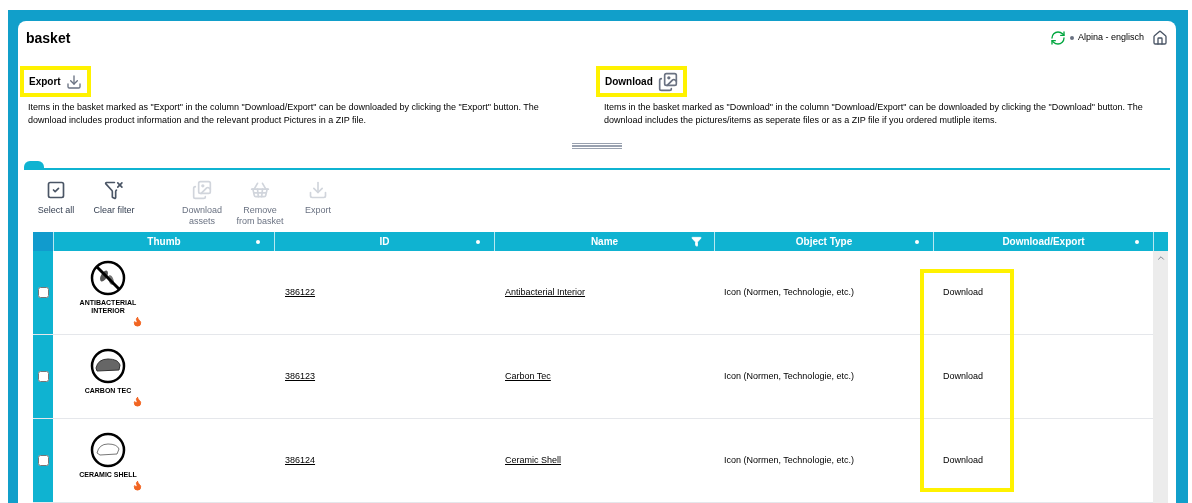 This screenshot has width=1192, height=503. What do you see at coordinates (873, 114) in the screenshot?
I see `section-description: Items in the basket marked as "Download" in the column "Download/Export" can be downloaded by clicking the "Download" button. The download includes the pictures/items as seperate files or as a ZIP file if you ordered mutliple items.` at bounding box center [873, 114].